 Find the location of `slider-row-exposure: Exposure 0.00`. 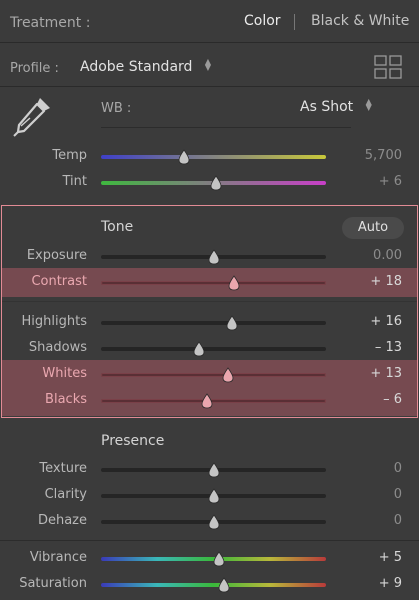

slider-row-exposure: Exposure 0.00 is located at coordinates (209, 257).